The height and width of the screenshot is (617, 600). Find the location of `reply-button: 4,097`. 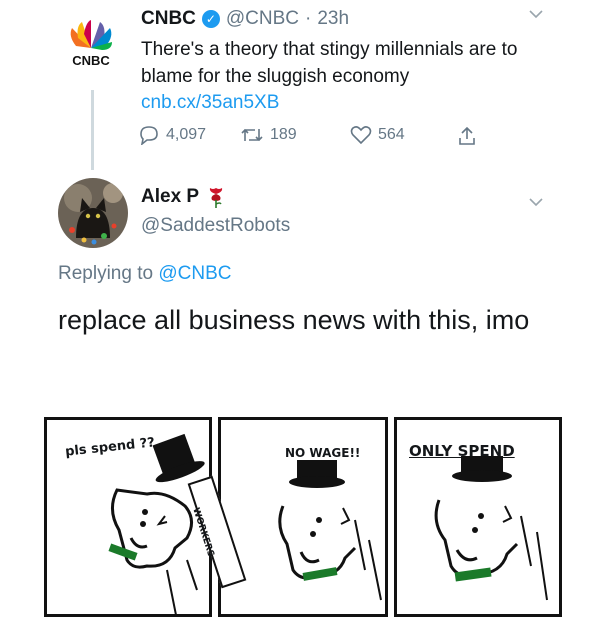

reply-button: 4,097 is located at coordinates (172, 135).